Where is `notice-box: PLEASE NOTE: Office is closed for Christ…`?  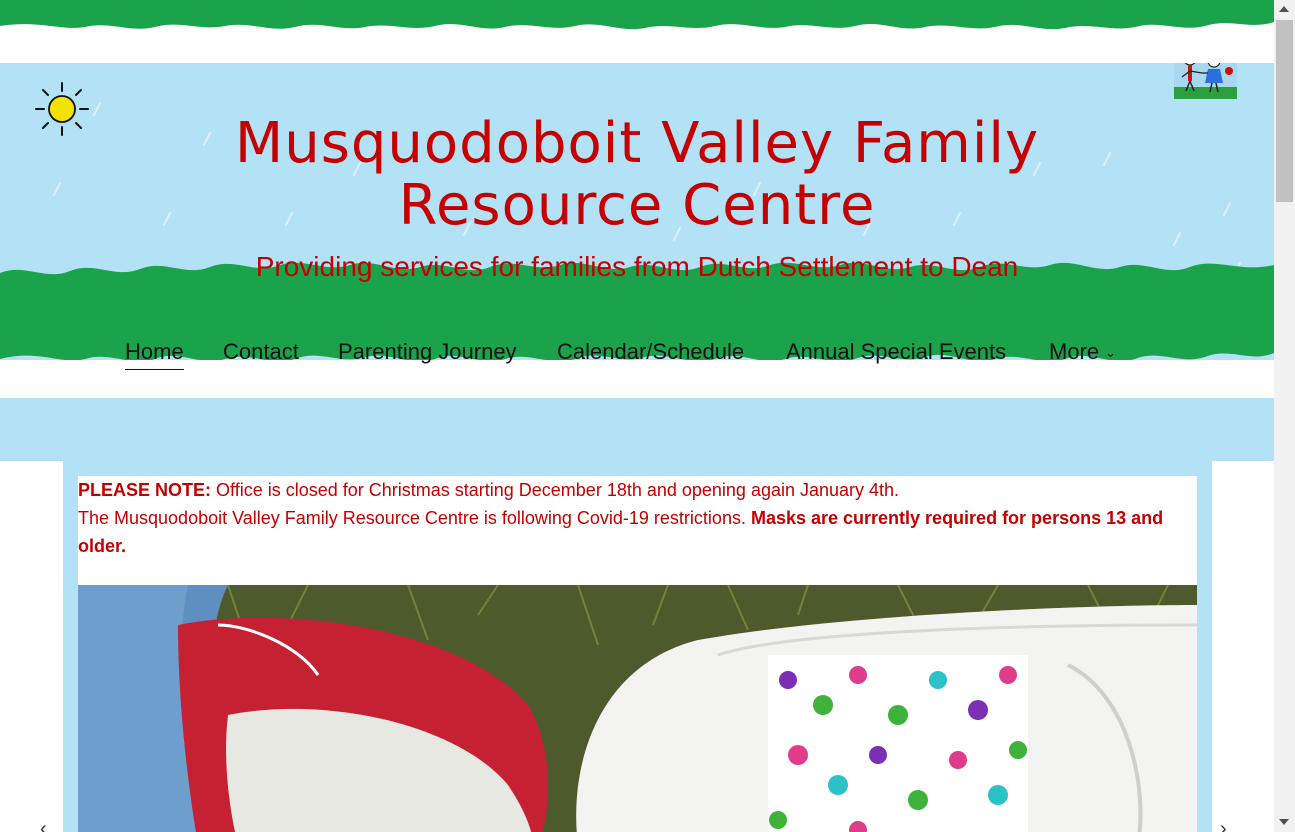
notice-box: PLEASE NOTE: Office is closed for Christ… is located at coordinates (637, 530).